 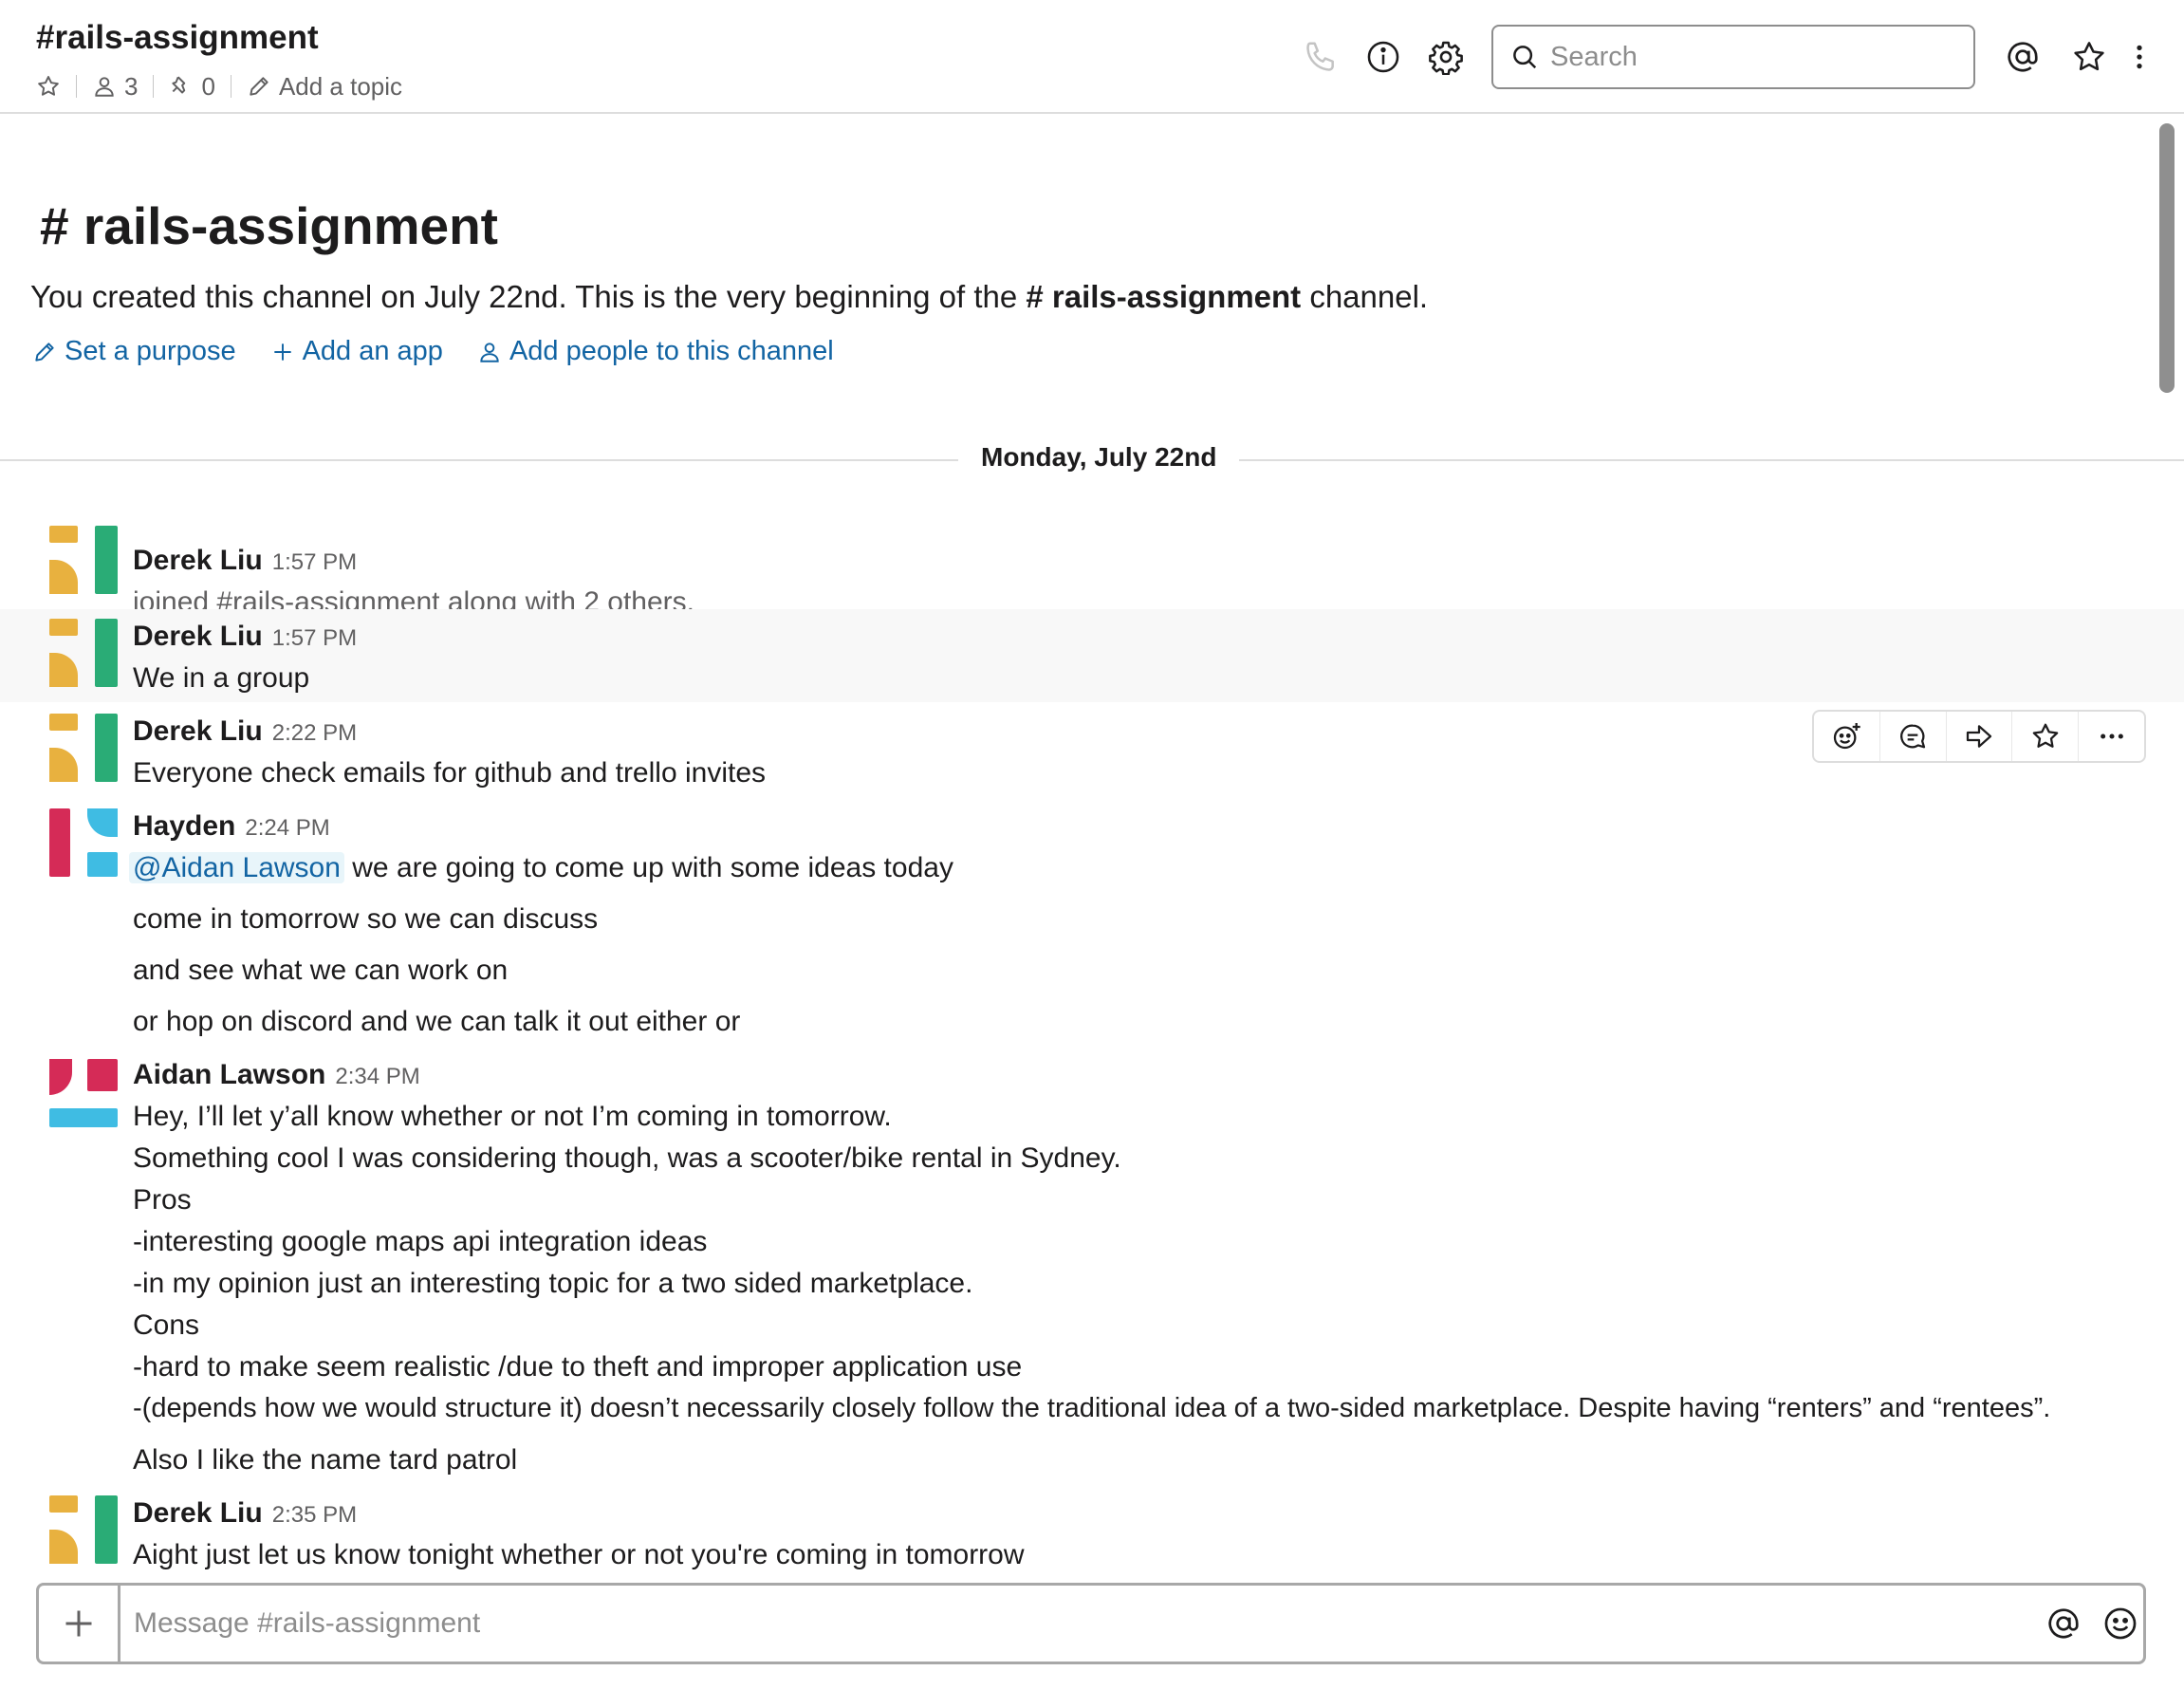 What do you see at coordinates (1163, 296) in the screenshot?
I see `intro-channel-link: # rails-assignment` at bounding box center [1163, 296].